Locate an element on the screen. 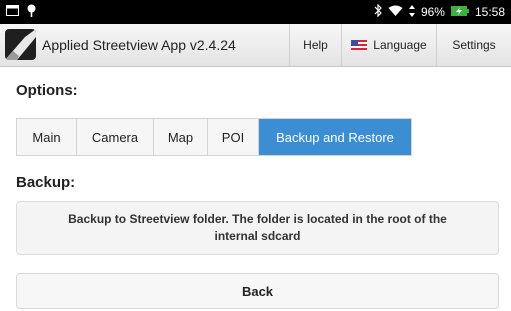 The image size is (511, 311). tab-backup-and-restore: Backup and Restore is located at coordinates (335, 137).